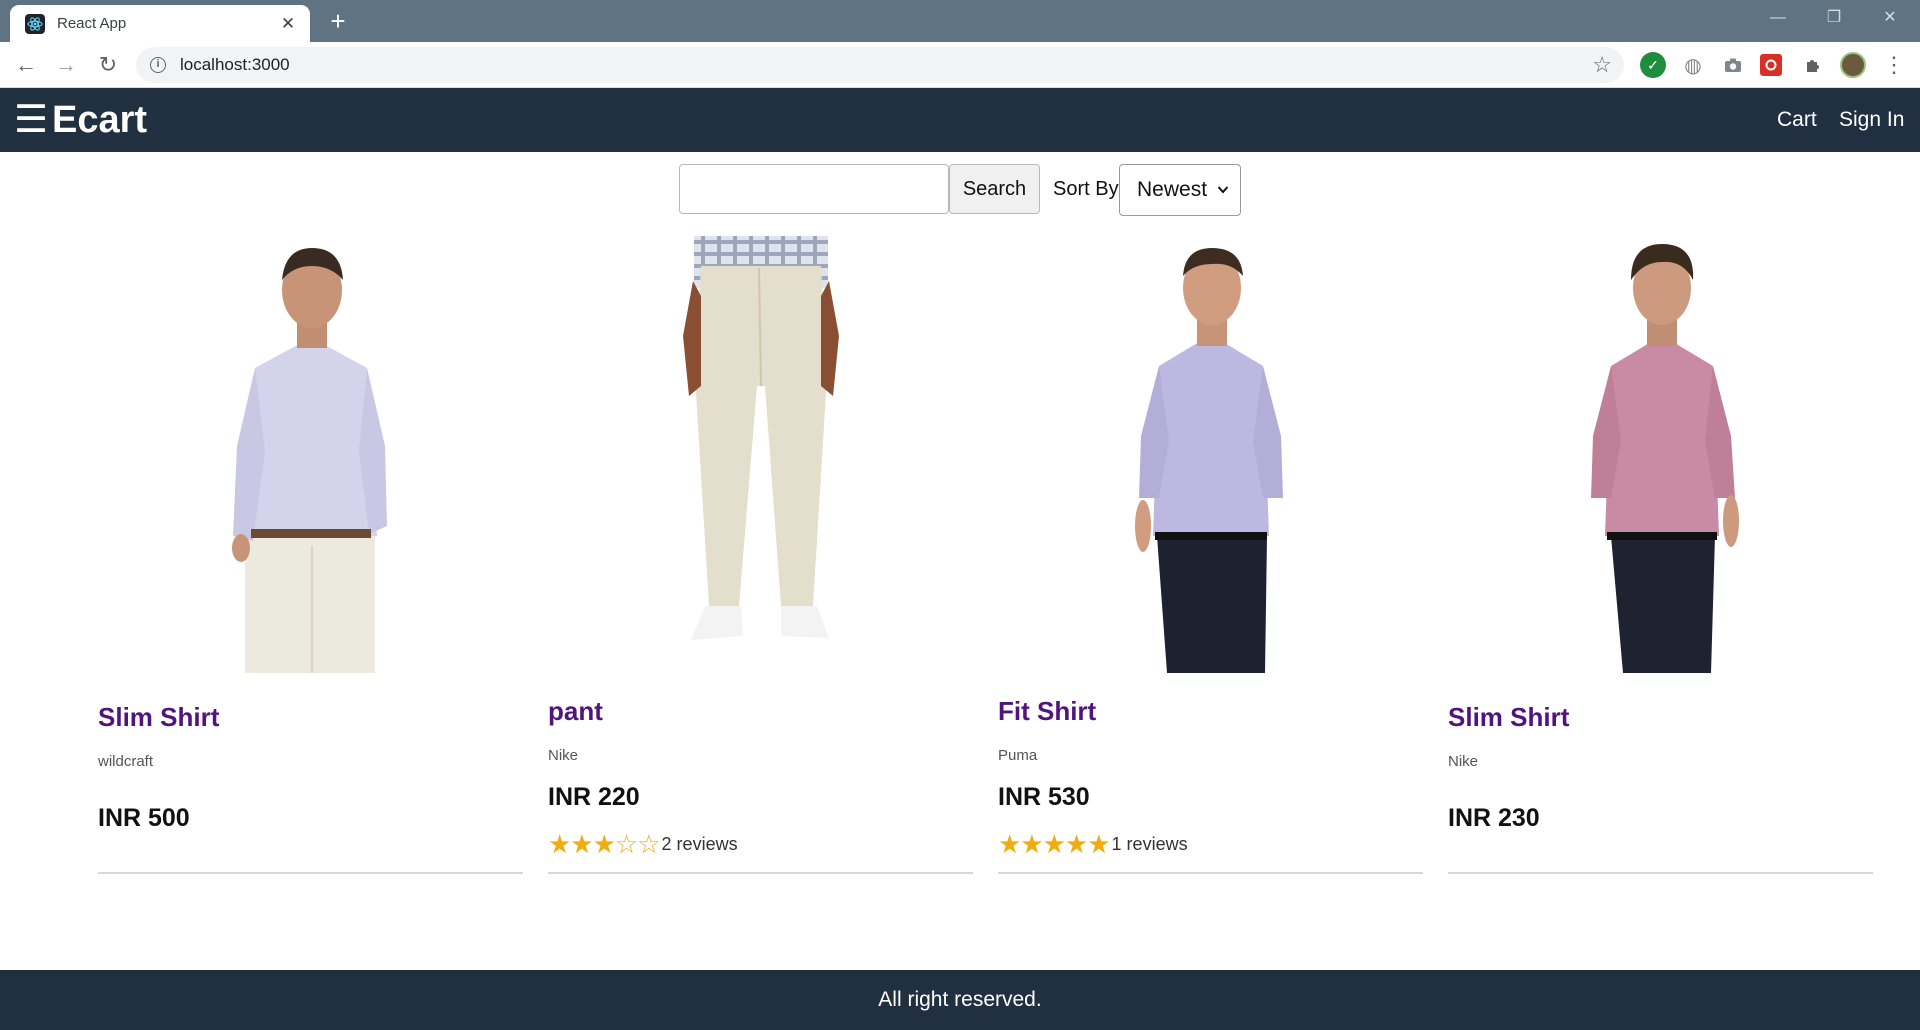 Image resolution: width=1920 pixels, height=1030 pixels. What do you see at coordinates (288, 24) in the screenshot?
I see `tab-close-icon: ✕` at bounding box center [288, 24].